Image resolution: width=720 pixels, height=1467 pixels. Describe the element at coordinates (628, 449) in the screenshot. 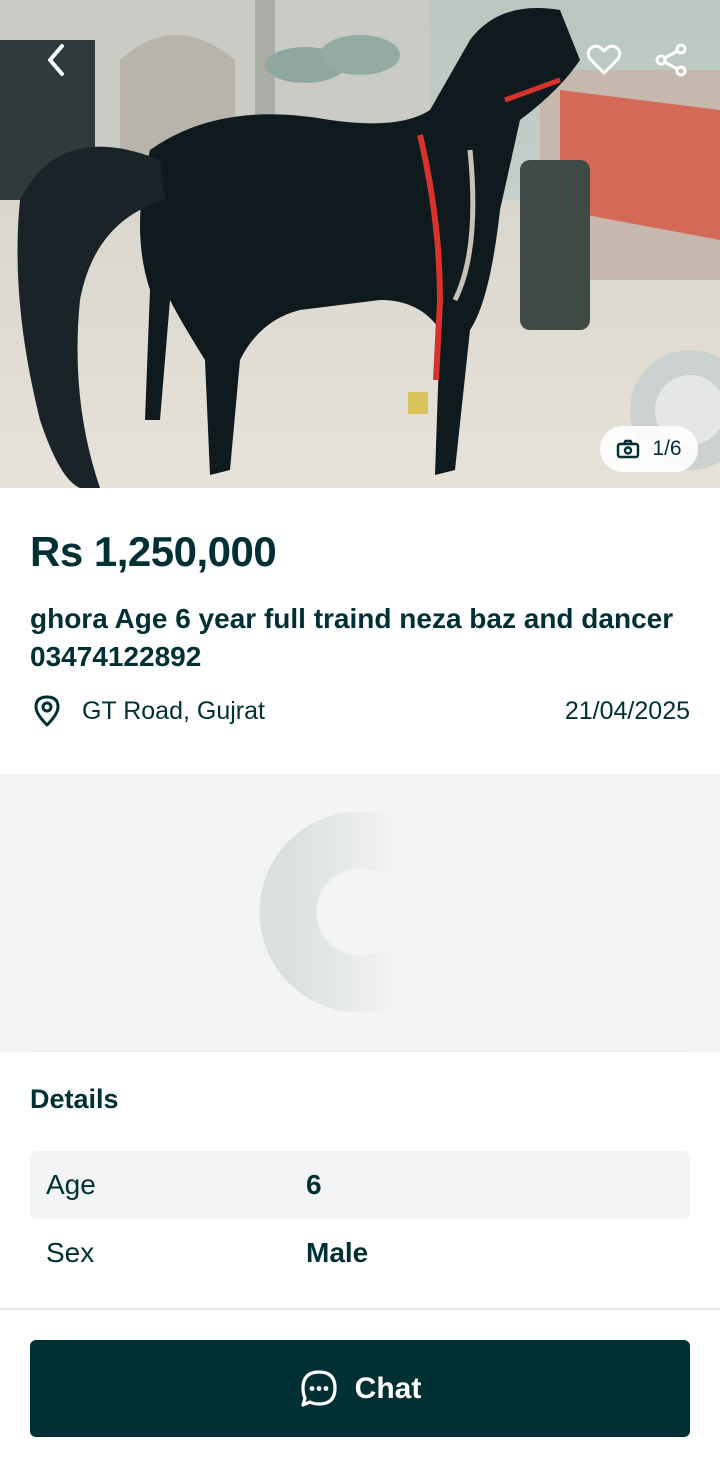

I see `camera-icon` at that location.